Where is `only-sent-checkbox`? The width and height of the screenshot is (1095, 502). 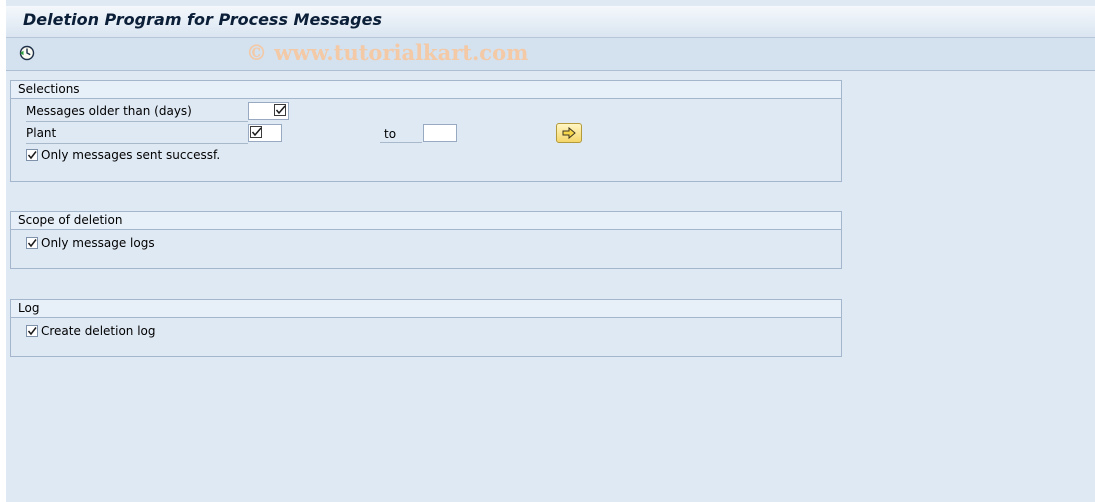 only-sent-checkbox is located at coordinates (32, 155).